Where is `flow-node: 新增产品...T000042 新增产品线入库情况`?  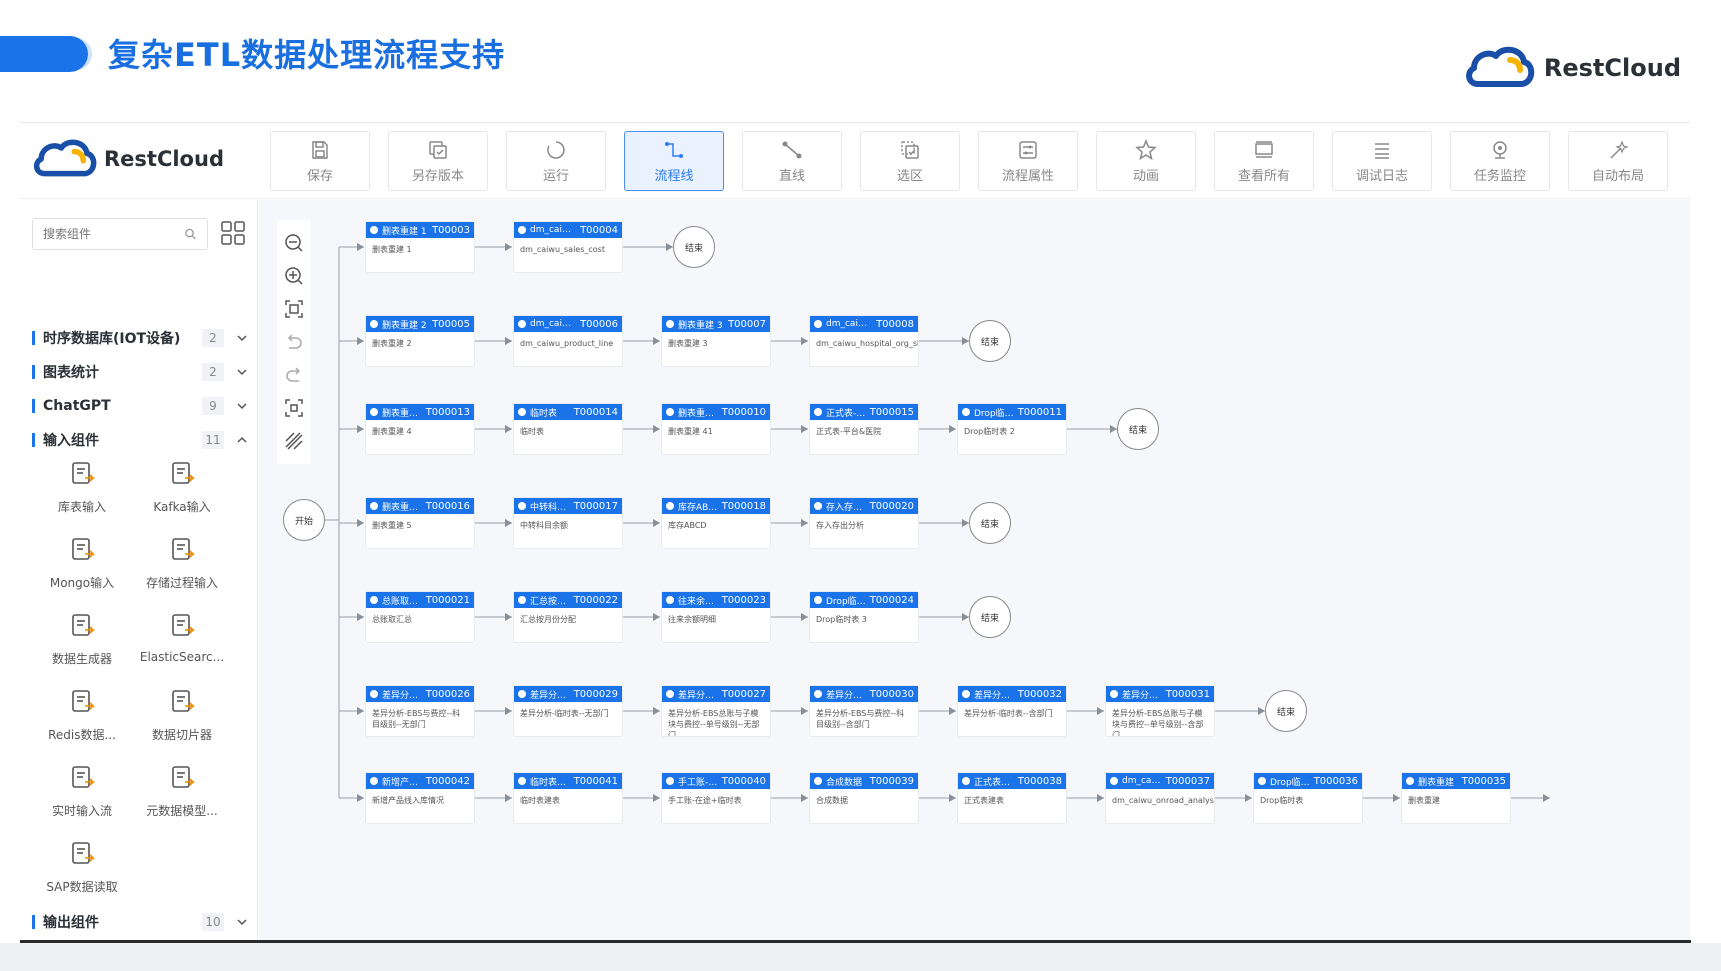
flow-node: 新增产品...T000042 新增产品线入库情况 is located at coordinates (420, 798).